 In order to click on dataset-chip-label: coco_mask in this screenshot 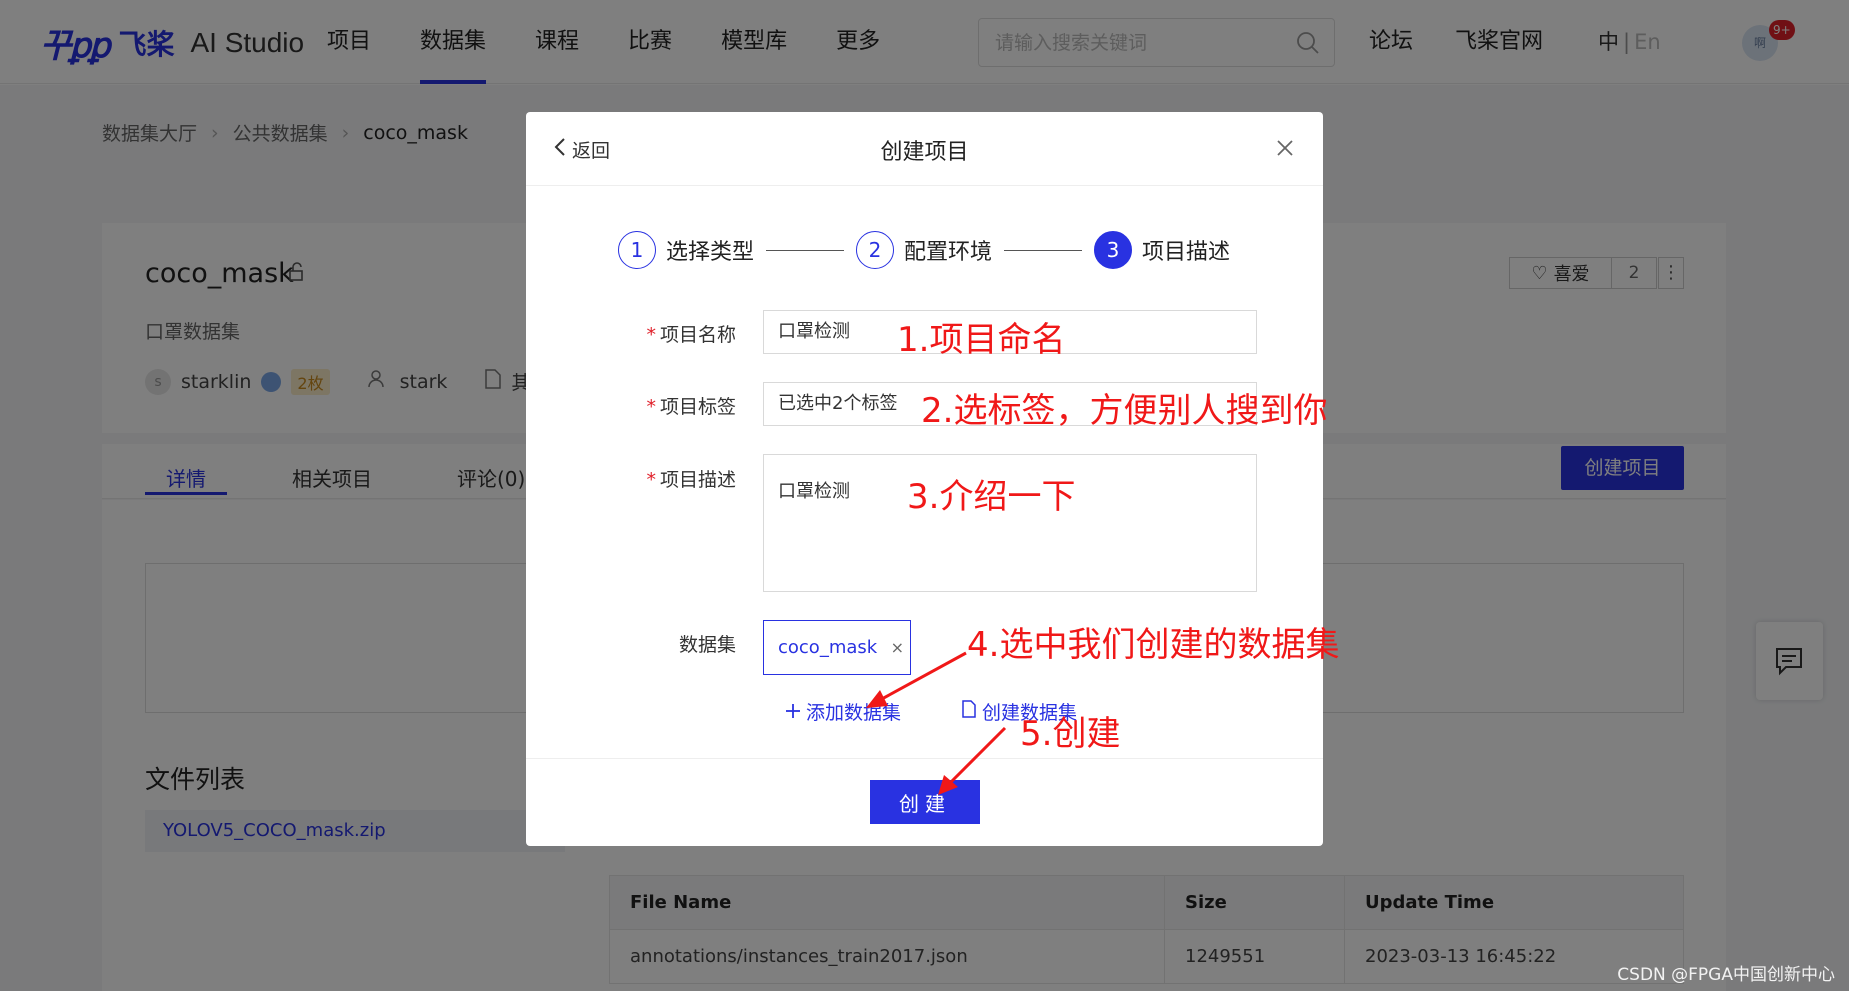, I will do `click(828, 647)`.